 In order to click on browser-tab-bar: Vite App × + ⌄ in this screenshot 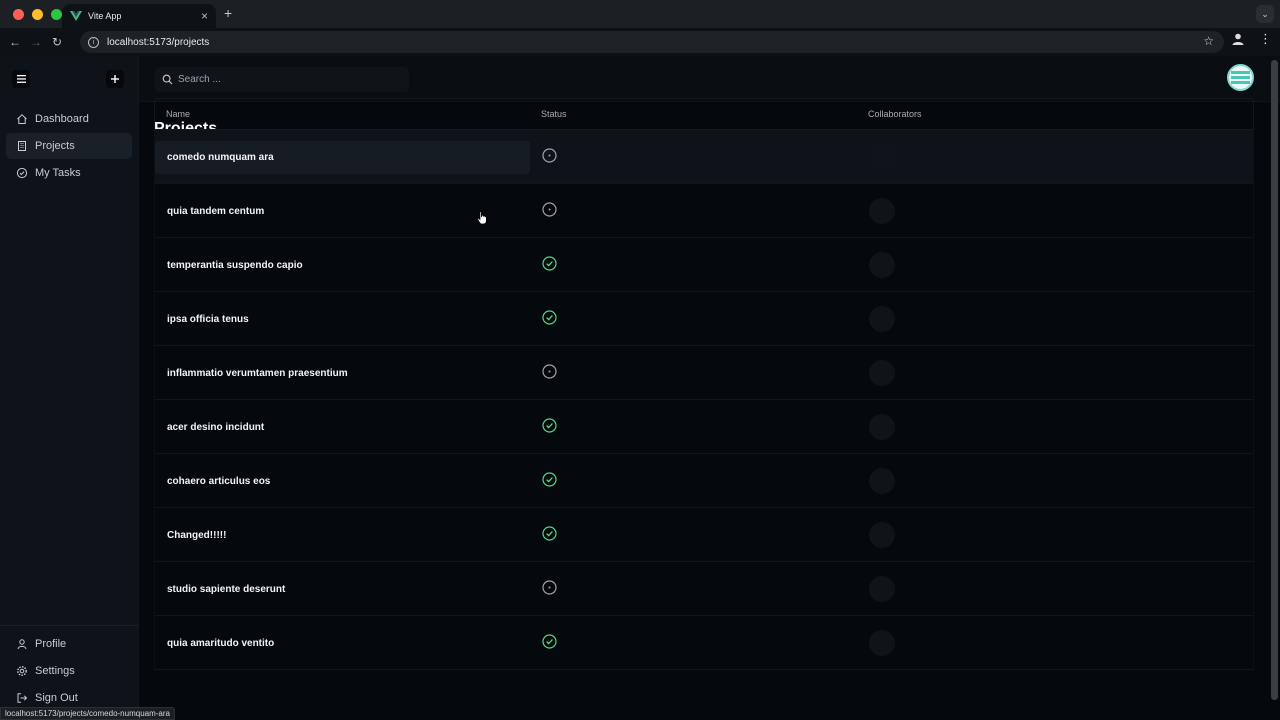, I will do `click(640, 14)`.